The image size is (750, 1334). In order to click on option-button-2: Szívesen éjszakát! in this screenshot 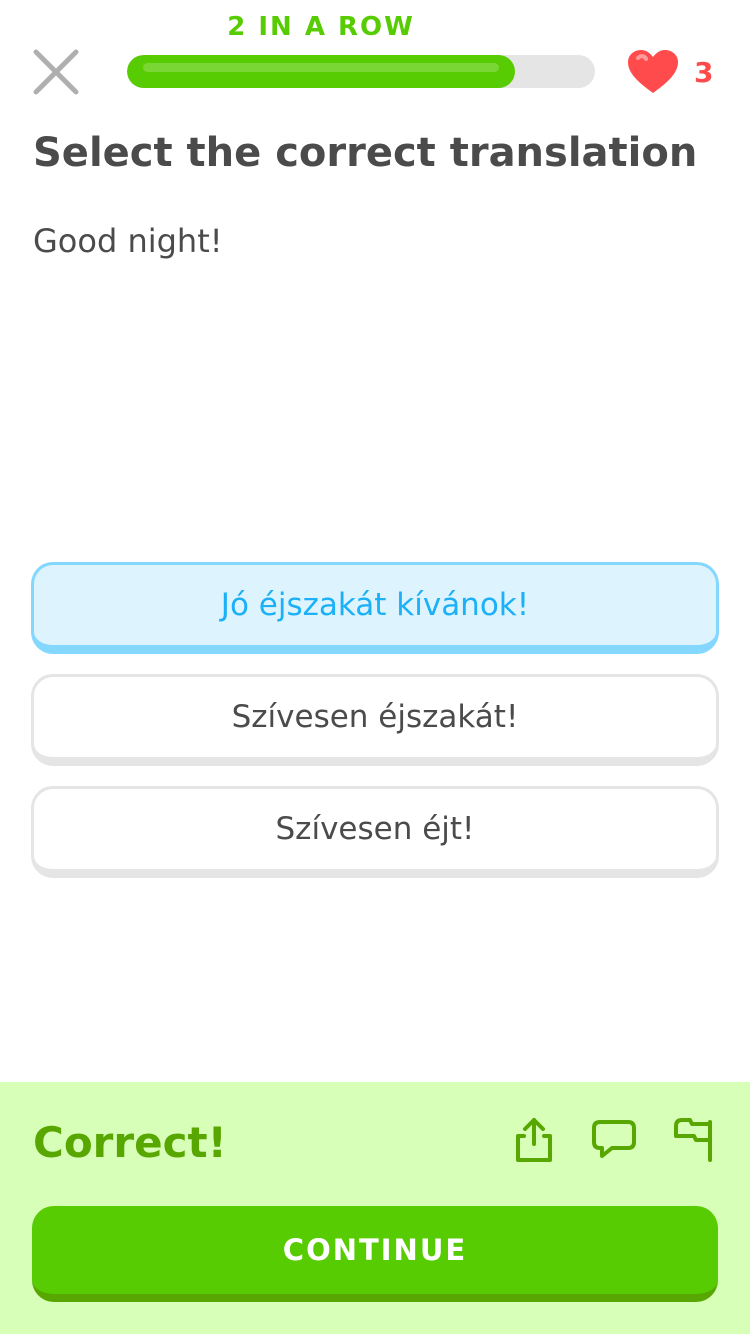, I will do `click(375, 720)`.